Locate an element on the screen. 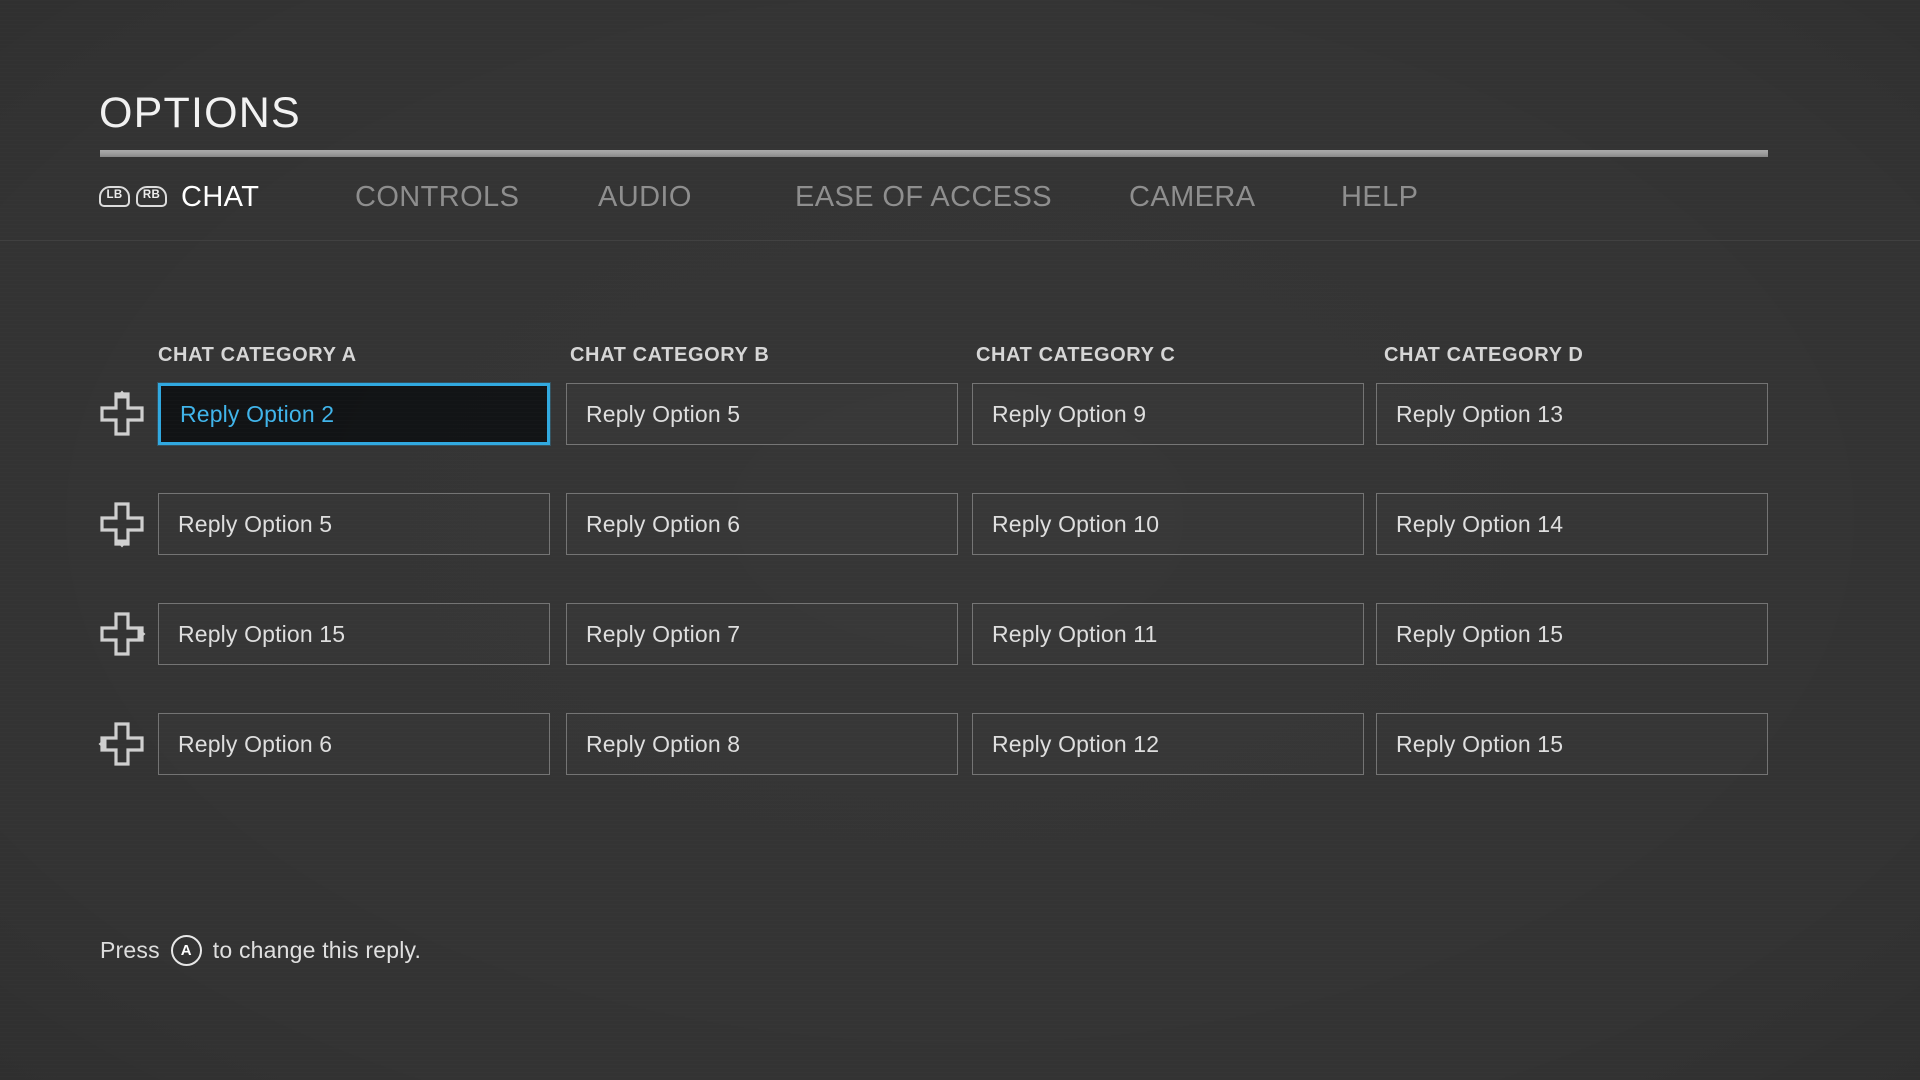 Image resolution: width=1920 pixels, height=1080 pixels. column-header-b: CHAT CATEGORY B is located at coordinates (670, 355).